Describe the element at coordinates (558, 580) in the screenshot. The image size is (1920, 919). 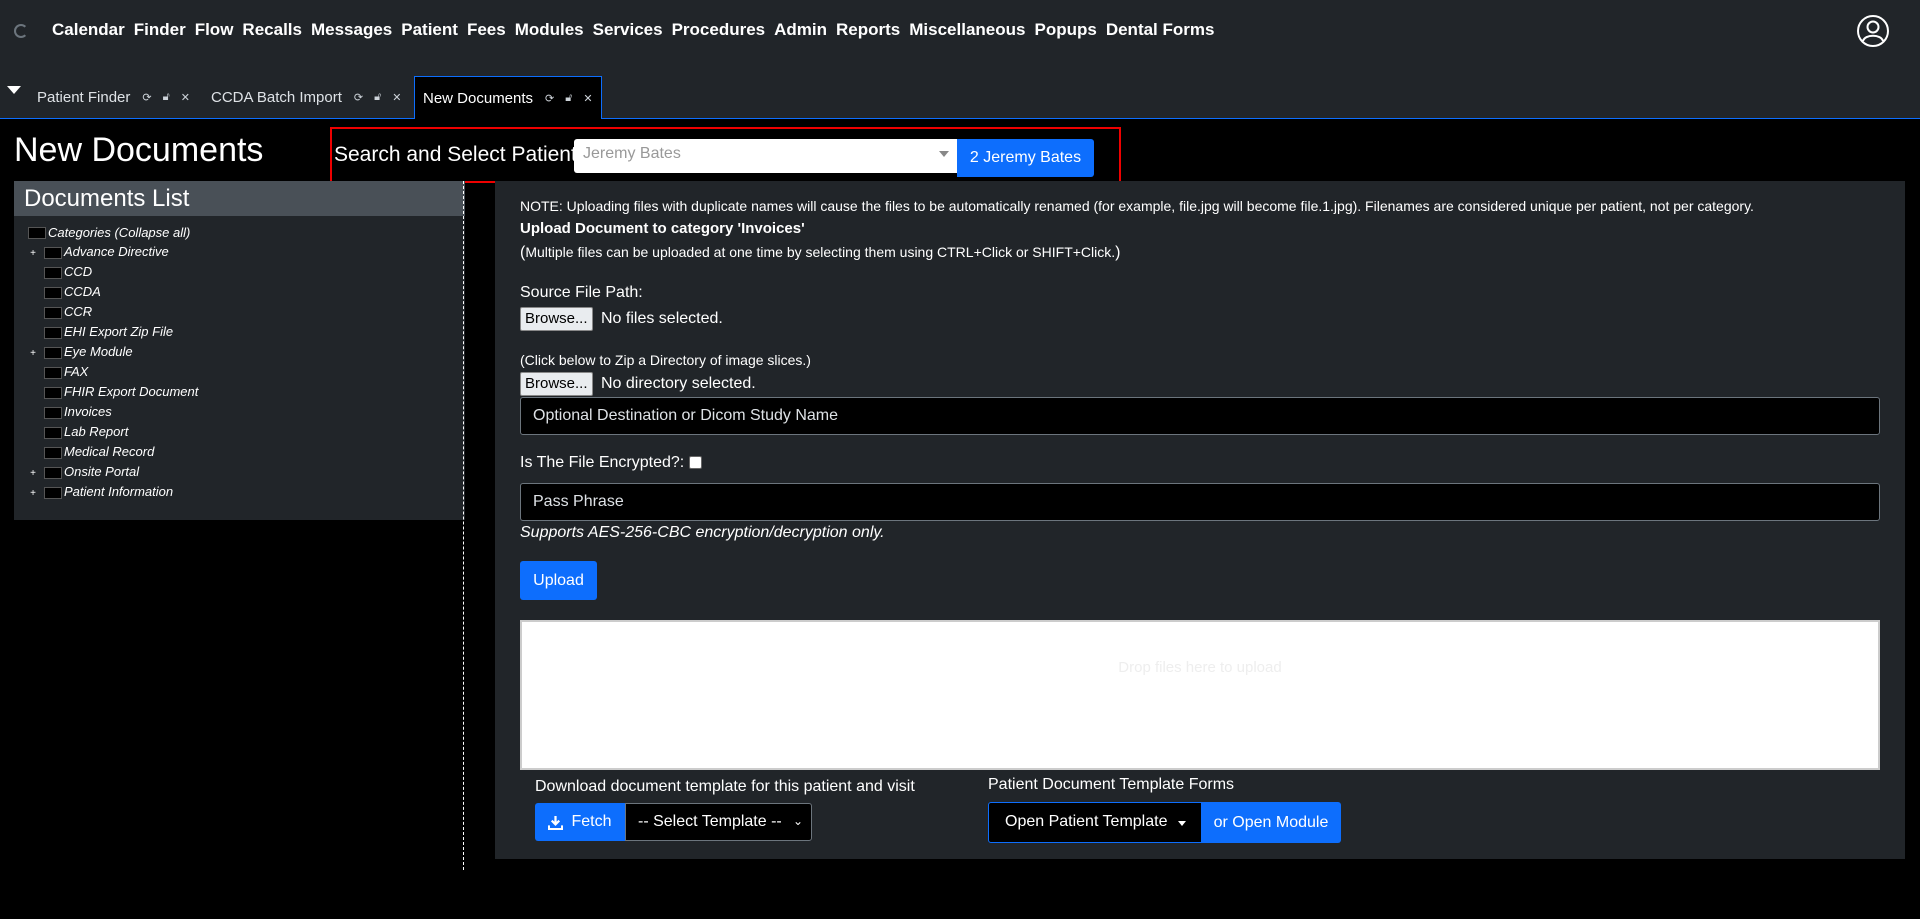
I see `upload-button: Upload` at that location.